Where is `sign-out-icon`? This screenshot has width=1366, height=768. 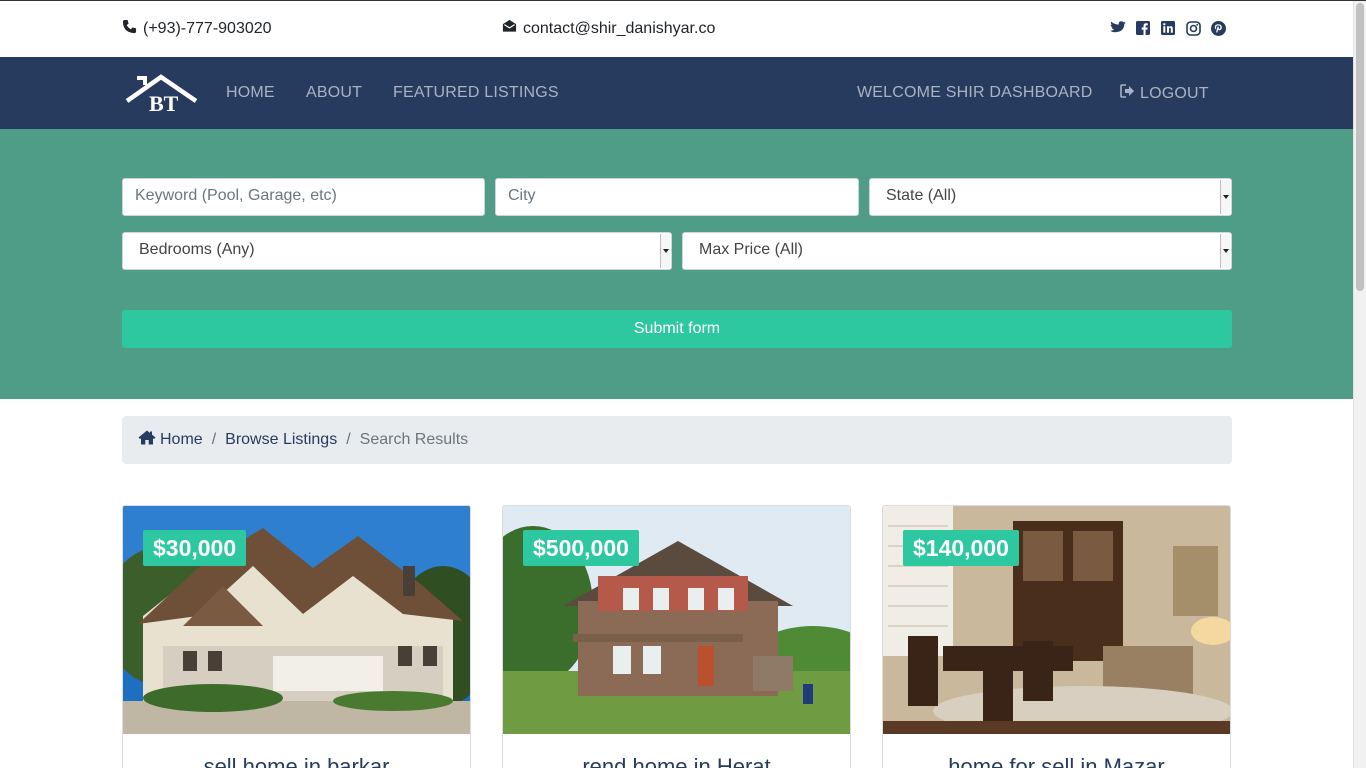
sign-out-icon is located at coordinates (1127, 93).